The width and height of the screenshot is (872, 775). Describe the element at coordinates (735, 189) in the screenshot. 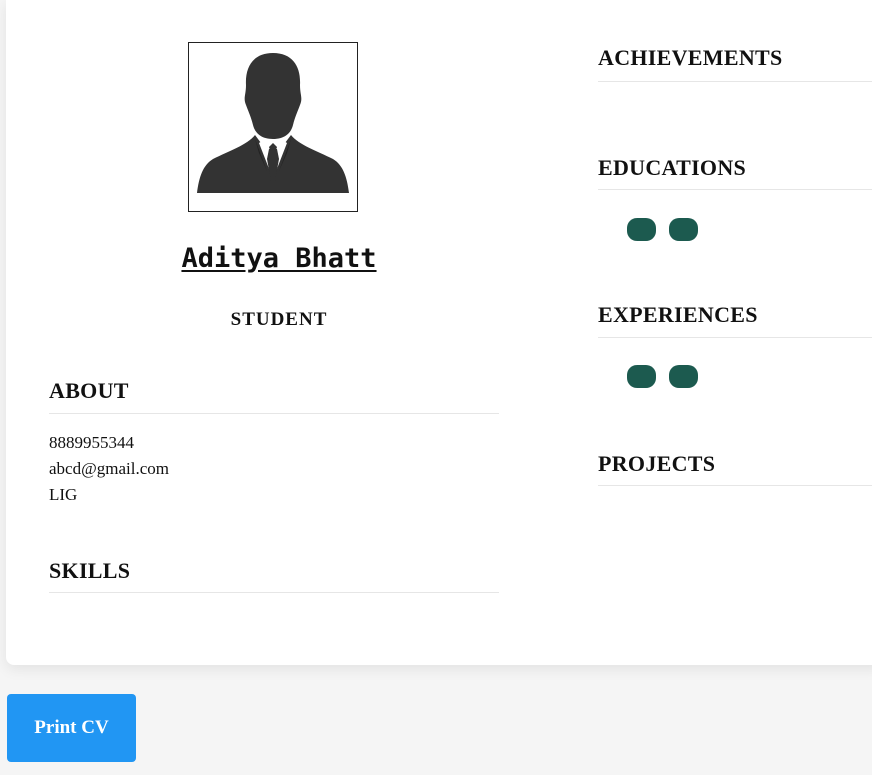

I see `educations-divider` at that location.